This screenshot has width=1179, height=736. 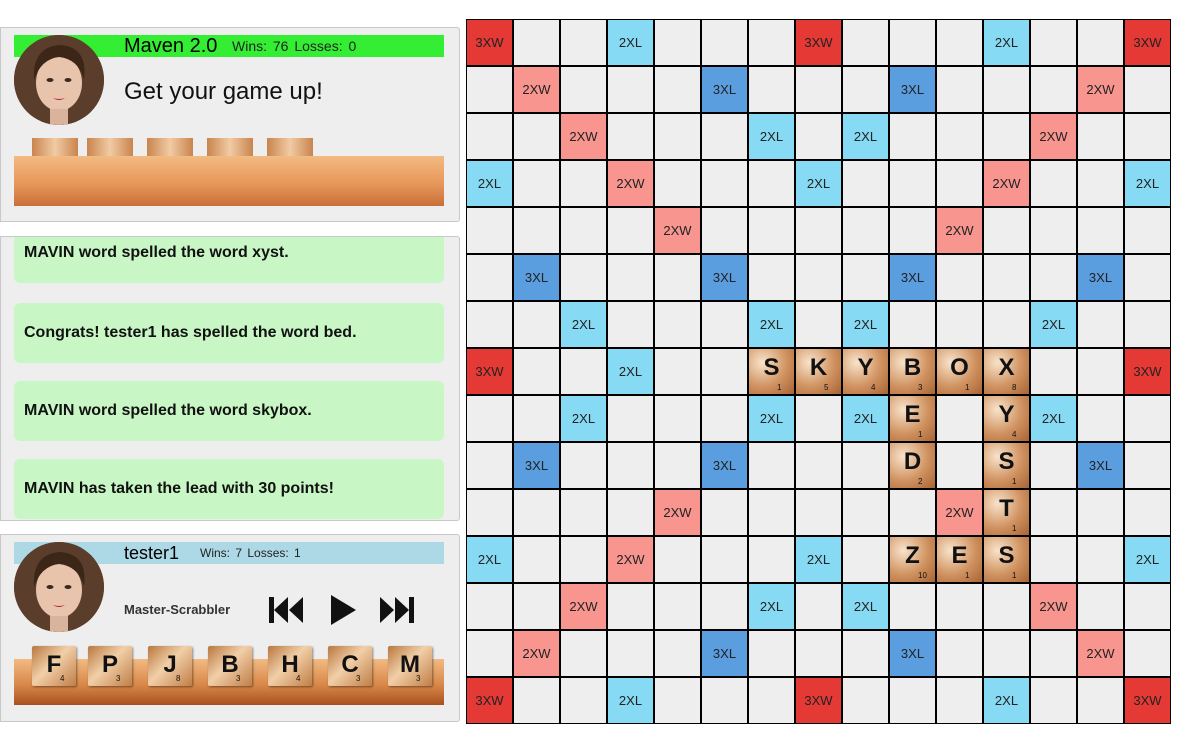 What do you see at coordinates (342, 610) in the screenshot?
I see `play-button` at bounding box center [342, 610].